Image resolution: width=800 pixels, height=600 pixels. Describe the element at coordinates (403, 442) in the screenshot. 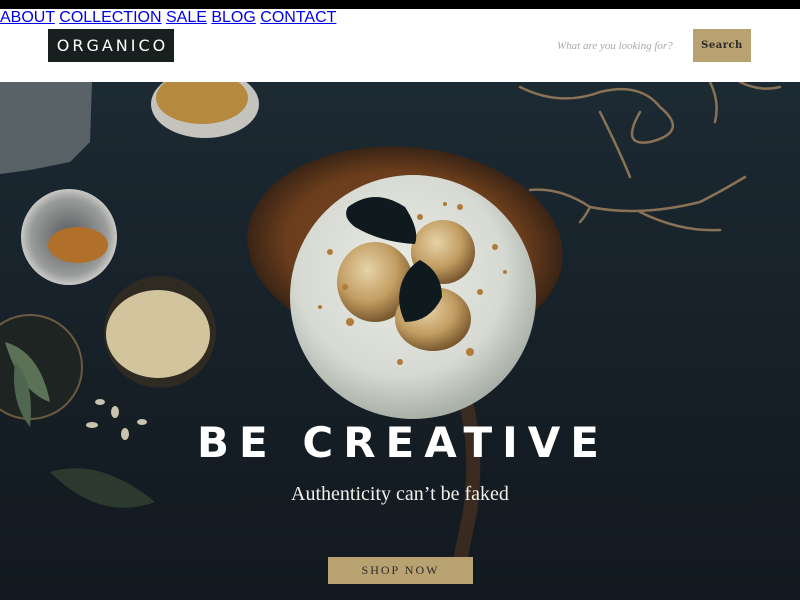

I see `hero-title: BE CREATIVE` at that location.